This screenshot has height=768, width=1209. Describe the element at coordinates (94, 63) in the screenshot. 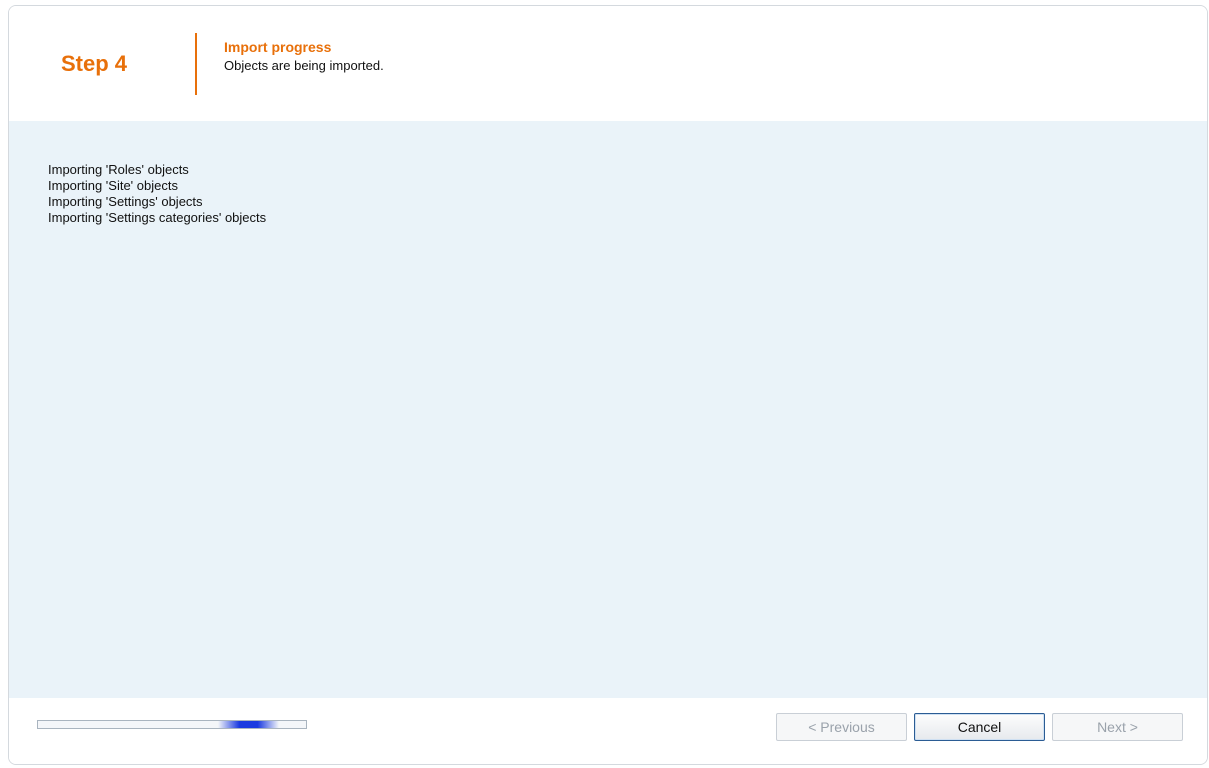

I see `step-label: Step 4` at that location.